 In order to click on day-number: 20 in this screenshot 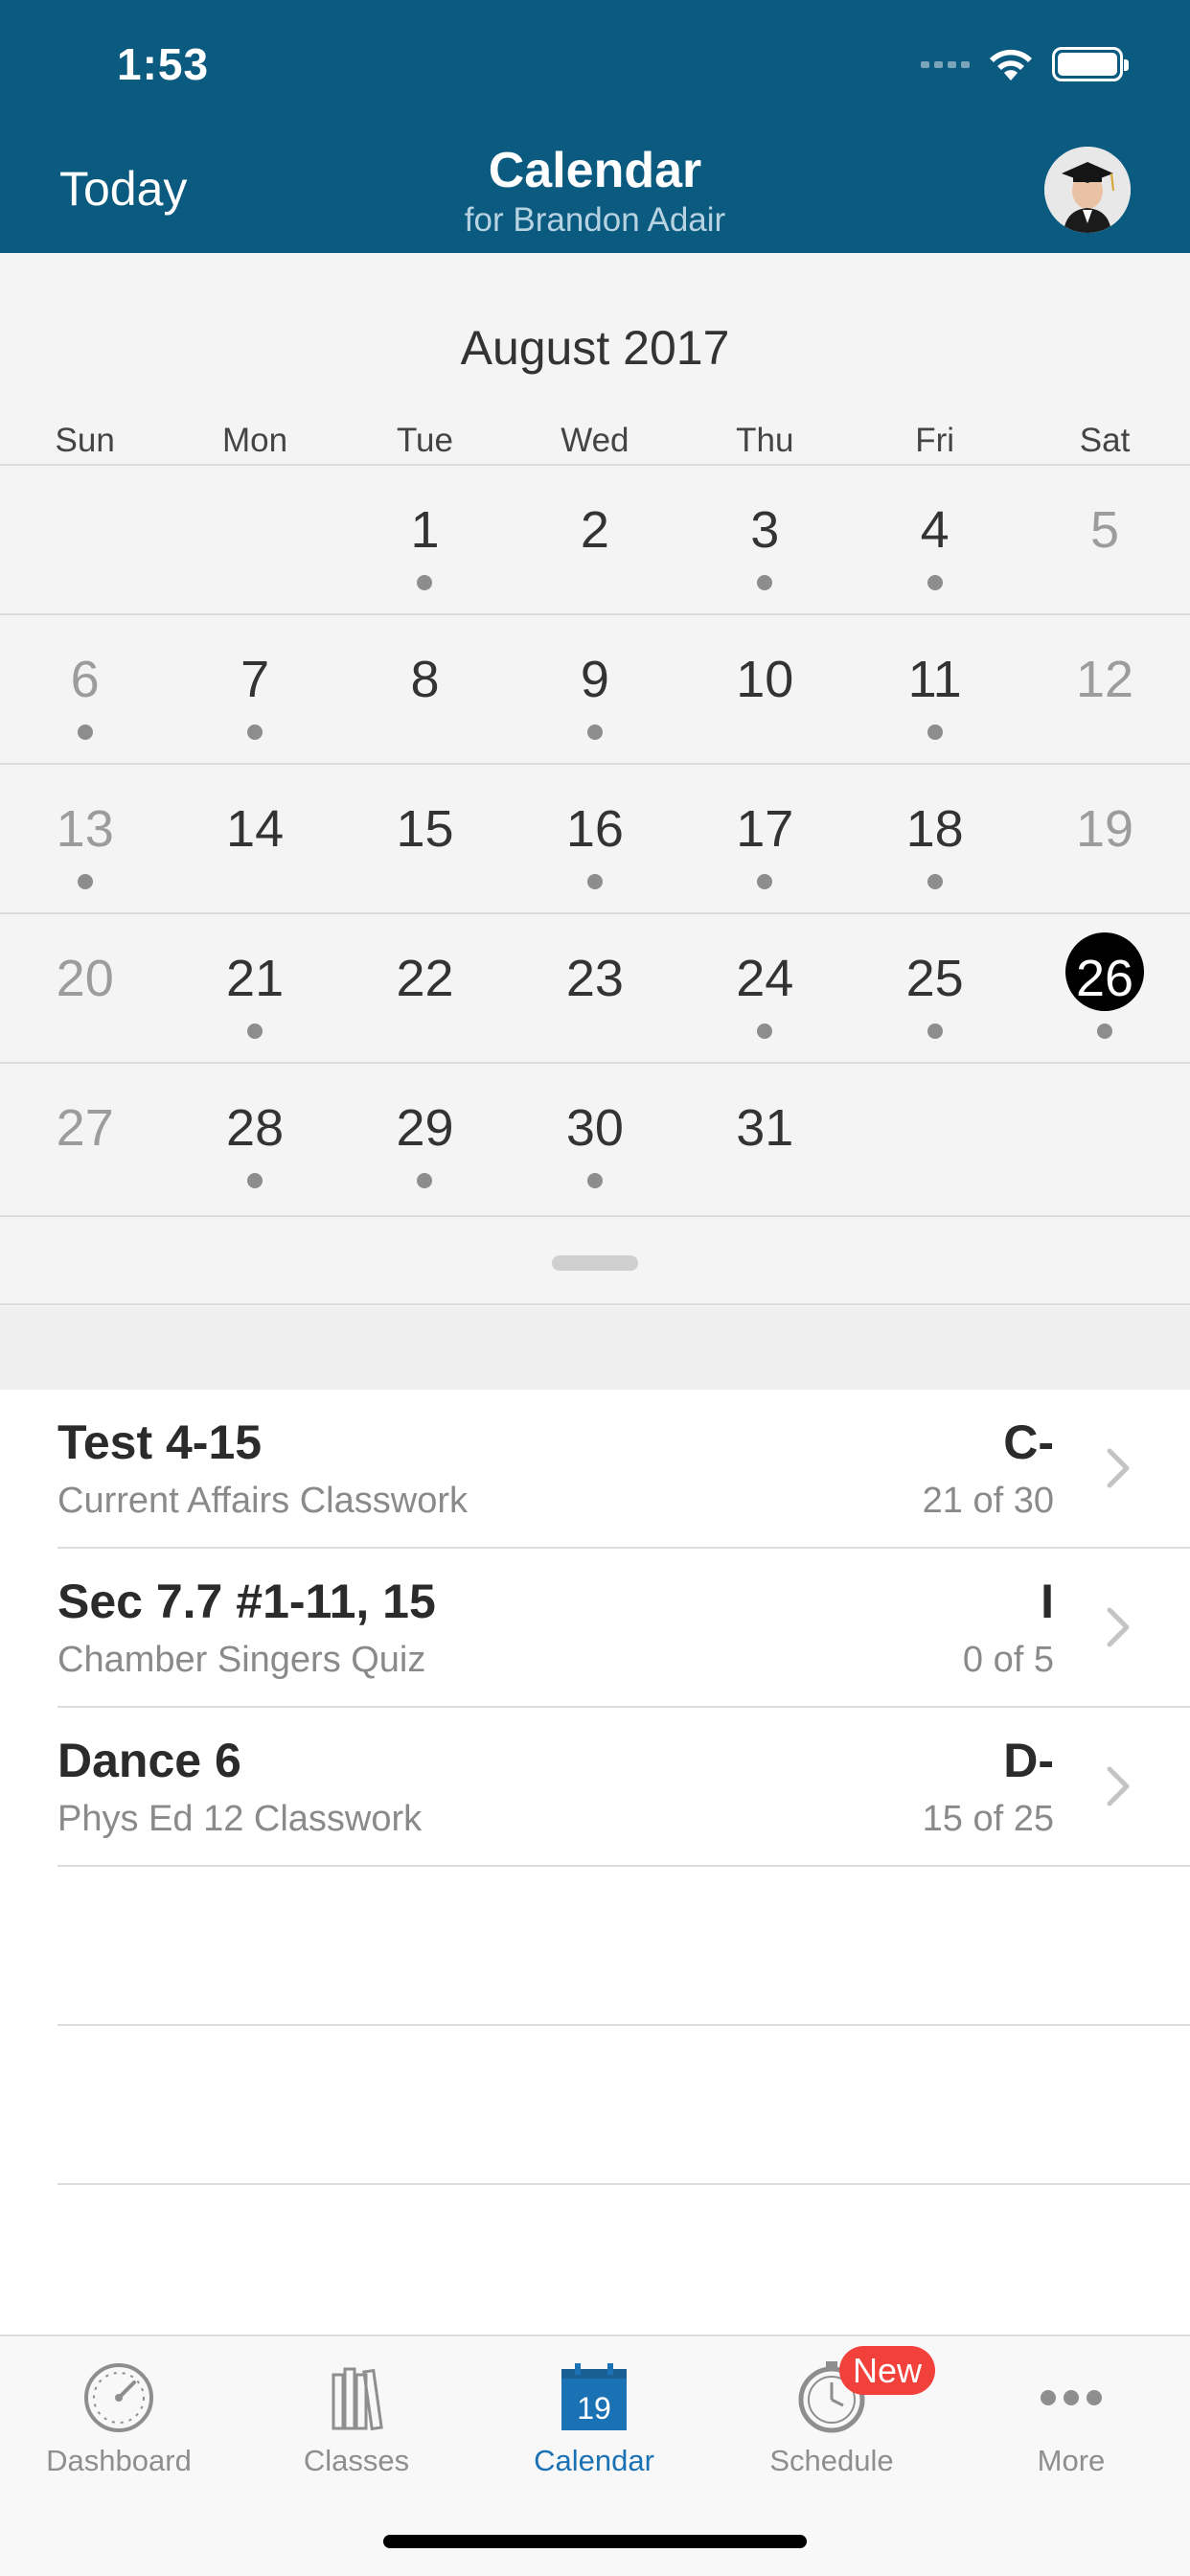, I will do `click(85, 978)`.